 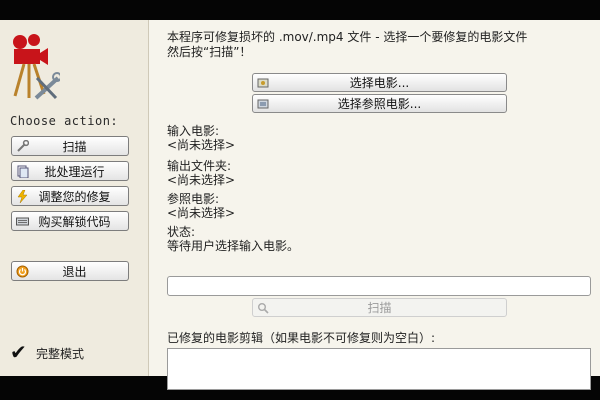 I want to click on movie-file-icon, so click(x=263, y=83).